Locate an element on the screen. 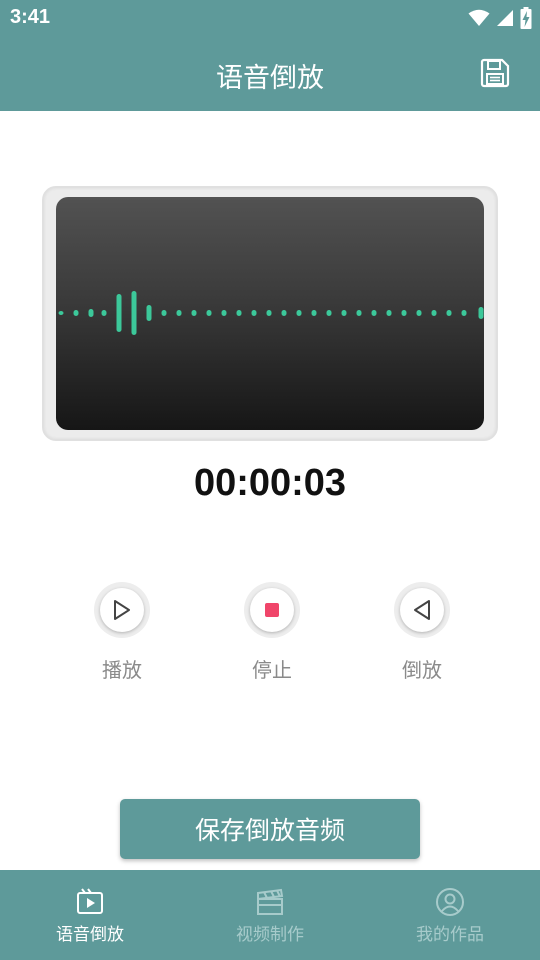 The height and width of the screenshot is (960, 540). nav-item-video-make: 视频制作 is located at coordinates (270, 915).